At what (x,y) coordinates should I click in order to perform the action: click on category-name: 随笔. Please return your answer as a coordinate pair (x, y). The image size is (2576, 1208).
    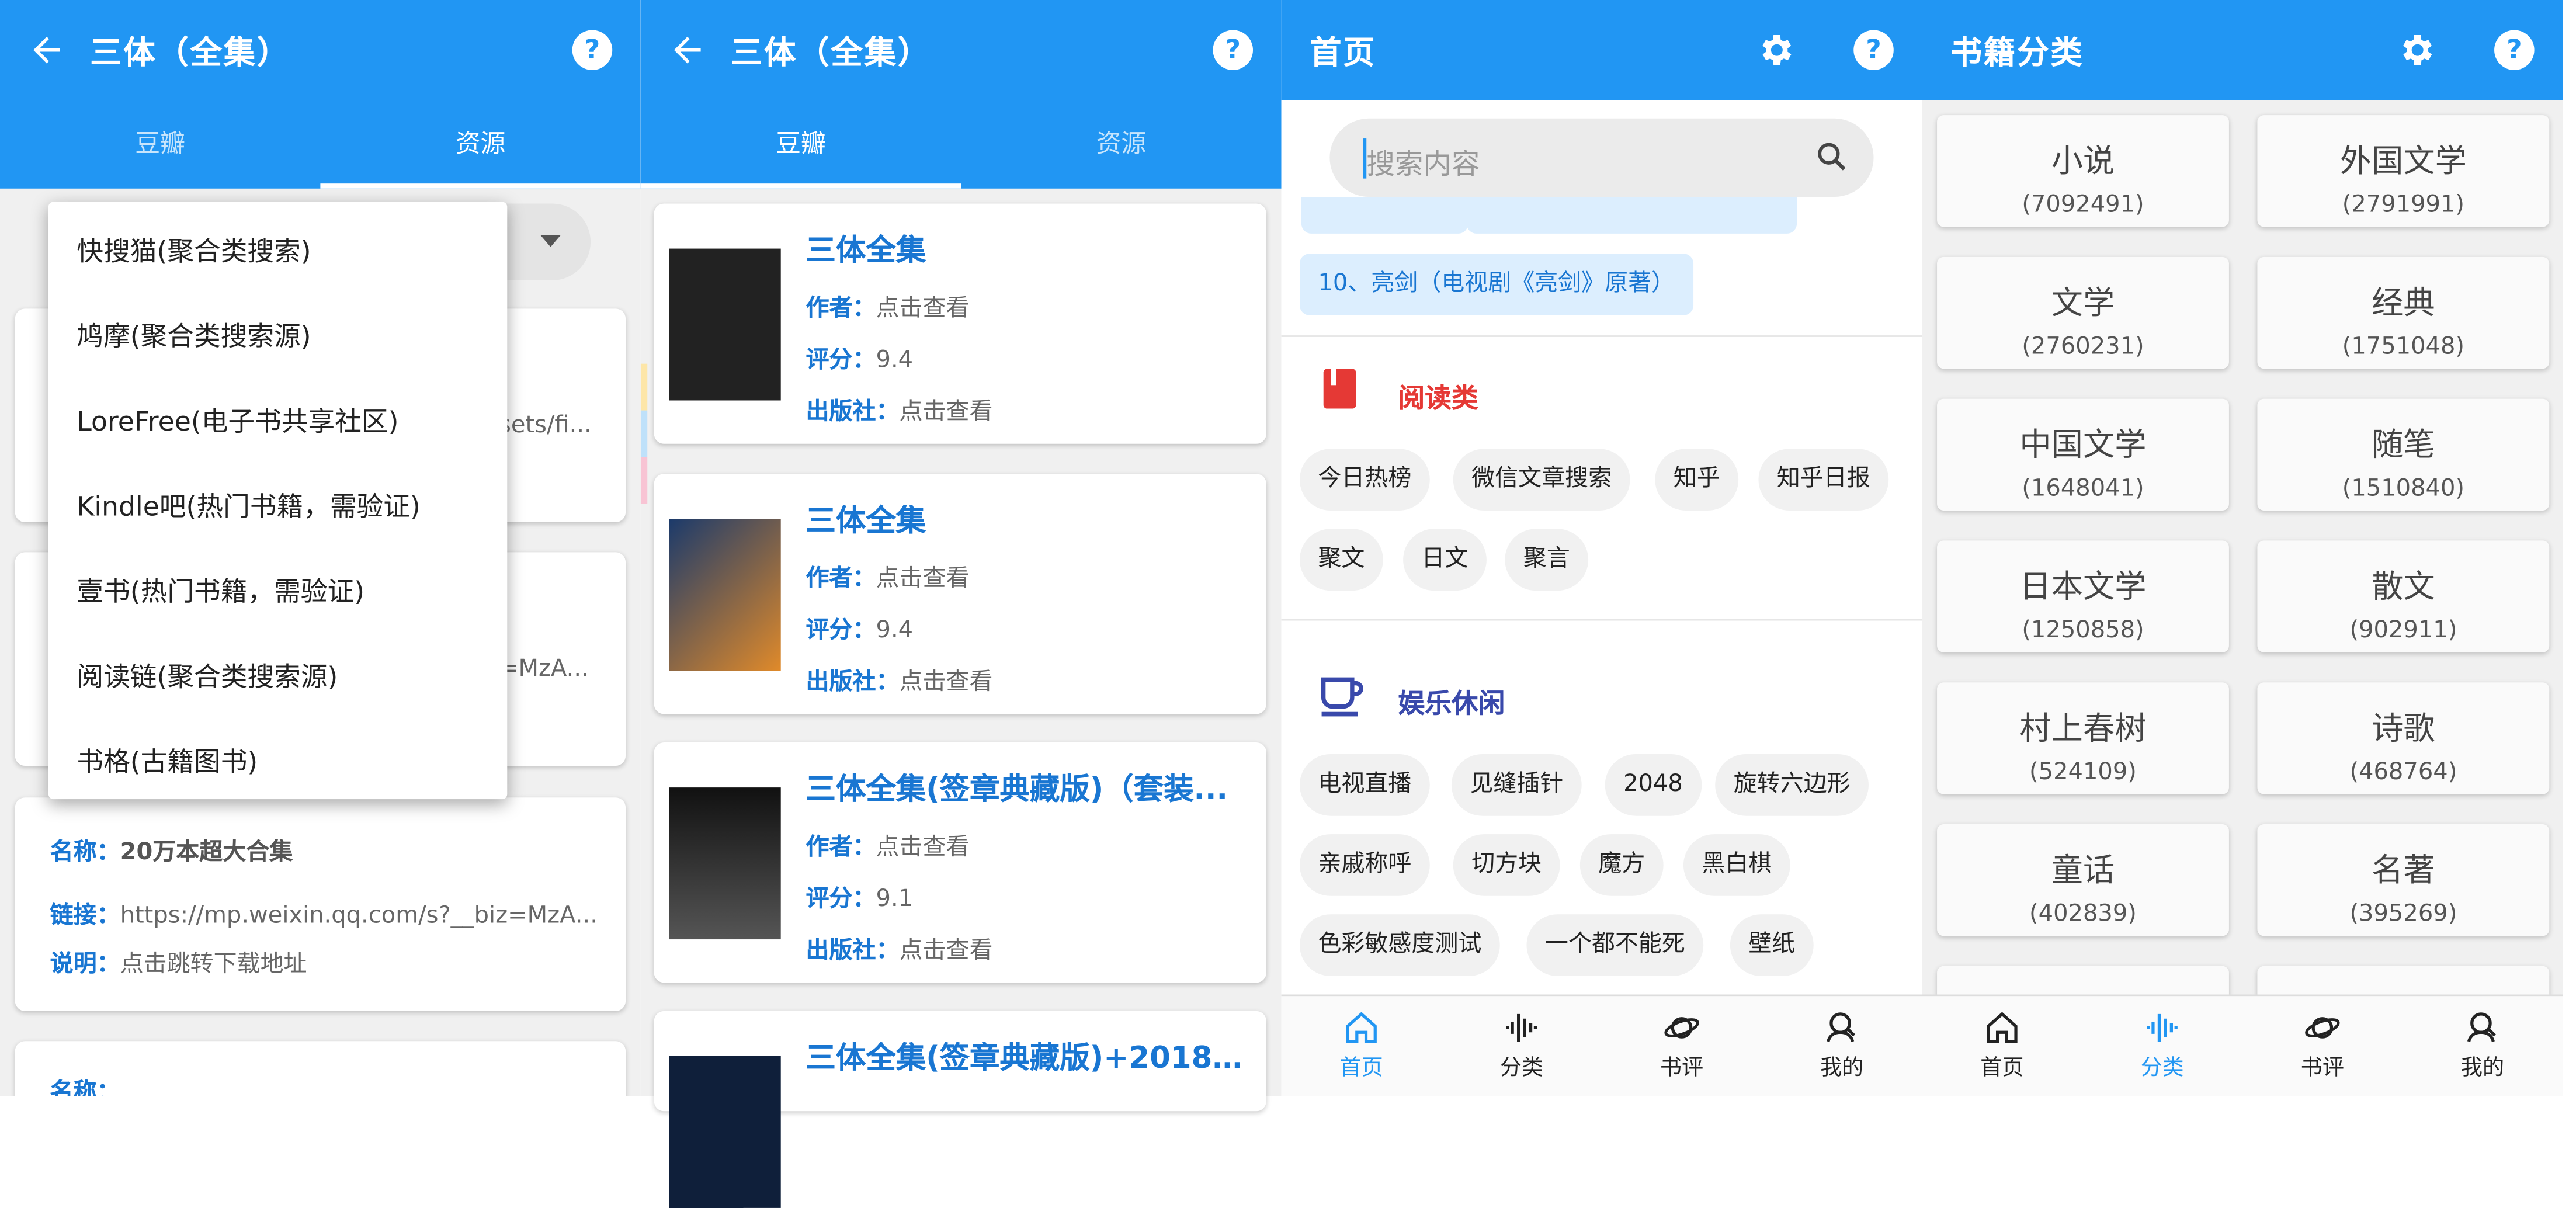
    Looking at the image, I should click on (2403, 445).